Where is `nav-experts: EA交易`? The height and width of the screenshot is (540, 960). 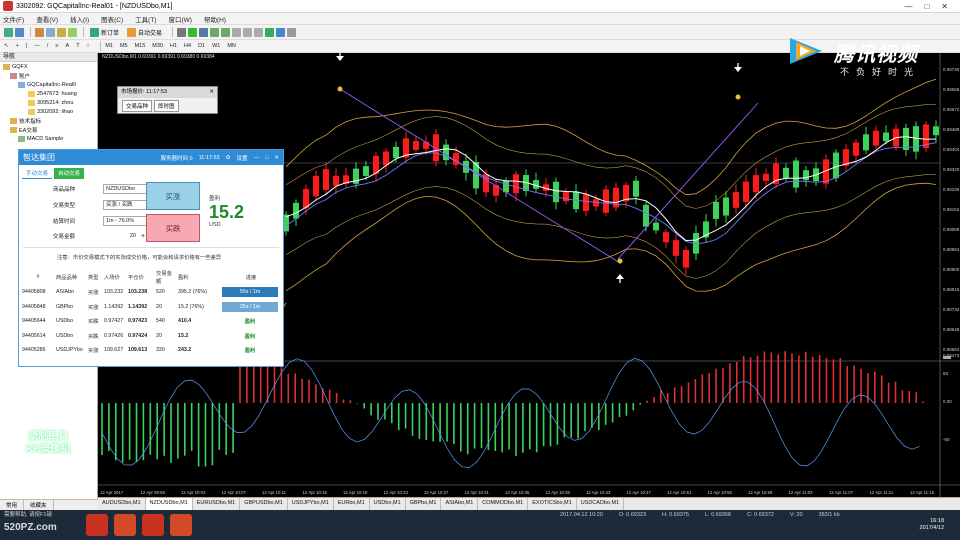
nav-experts: EA交易 is located at coordinates (48, 129).